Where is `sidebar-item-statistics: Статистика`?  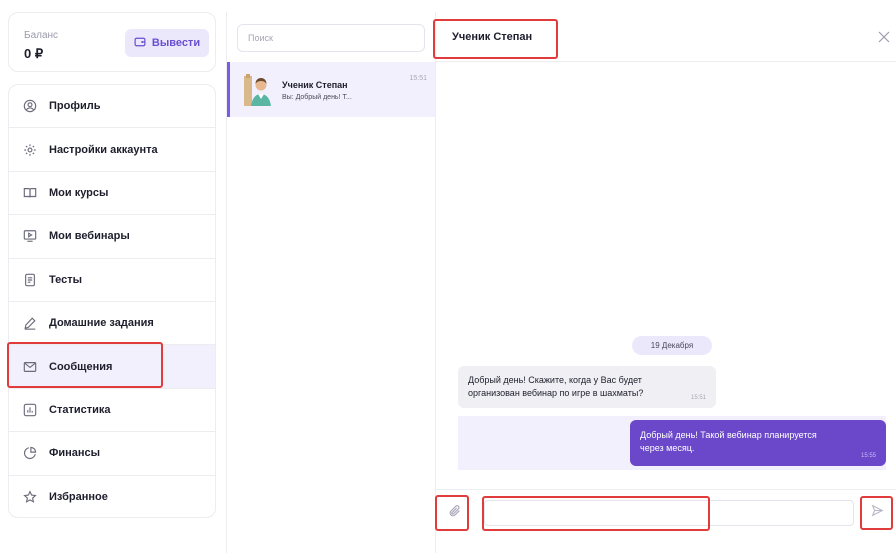
sidebar-item-statistics: Статистика is located at coordinates (112, 411).